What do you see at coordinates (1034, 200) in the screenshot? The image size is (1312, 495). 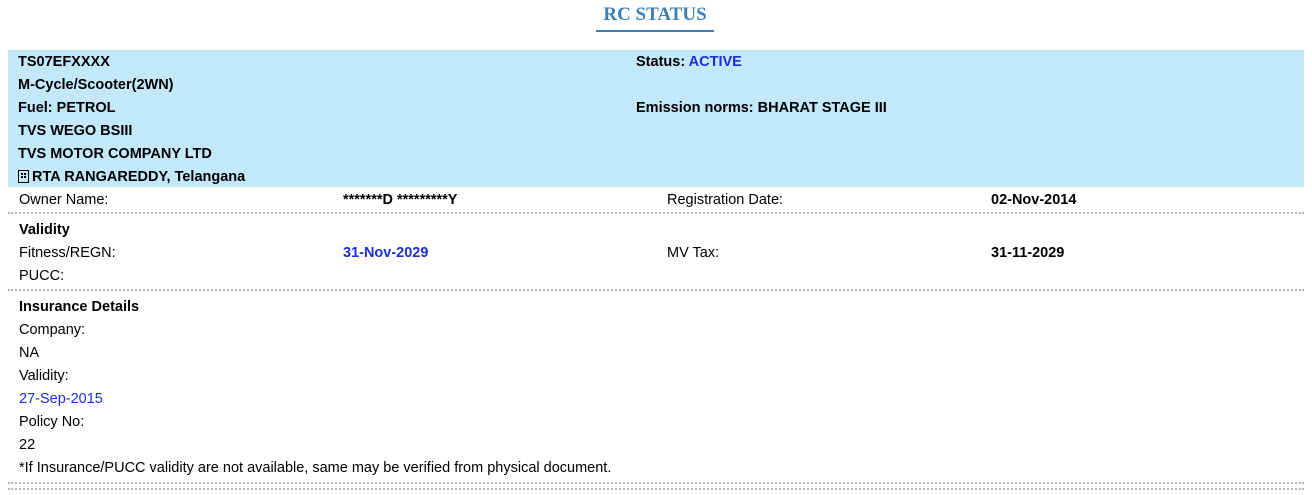 I see `registration-date-value: 02-Nov-2014` at bounding box center [1034, 200].